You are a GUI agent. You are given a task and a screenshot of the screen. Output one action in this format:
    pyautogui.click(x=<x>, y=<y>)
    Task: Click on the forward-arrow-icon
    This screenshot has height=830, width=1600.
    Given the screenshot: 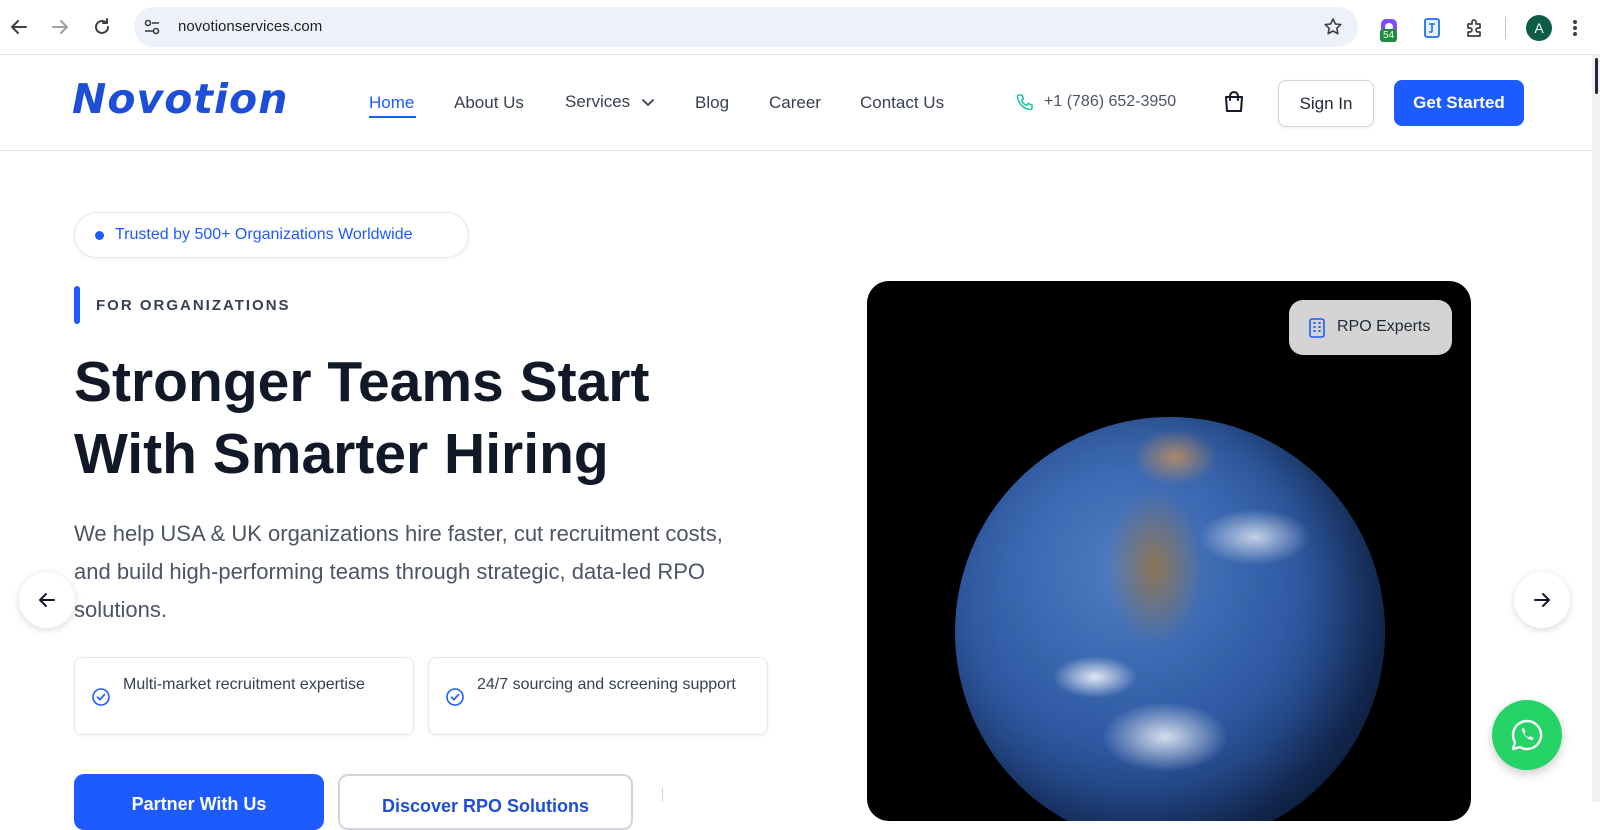 What is the action you would take?
    pyautogui.click(x=60, y=27)
    